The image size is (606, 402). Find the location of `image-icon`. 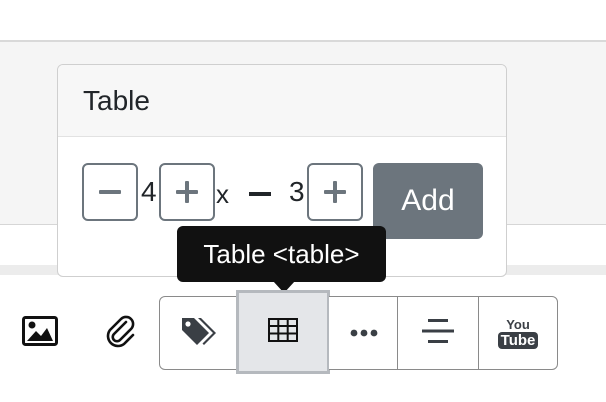

image-icon is located at coordinates (40, 333).